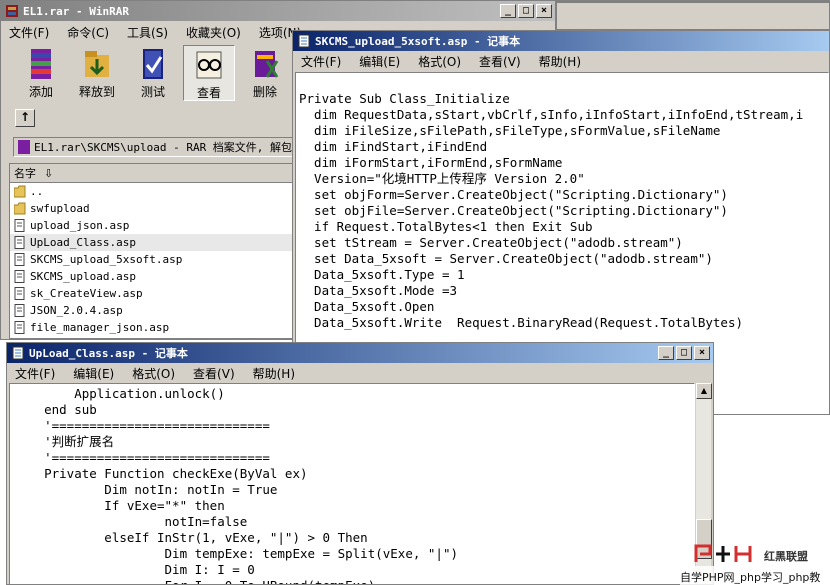 The image size is (830, 585). What do you see at coordinates (151, 293) in the screenshot?
I see `file-list-item: sk_CreateView.asp` at bounding box center [151, 293].